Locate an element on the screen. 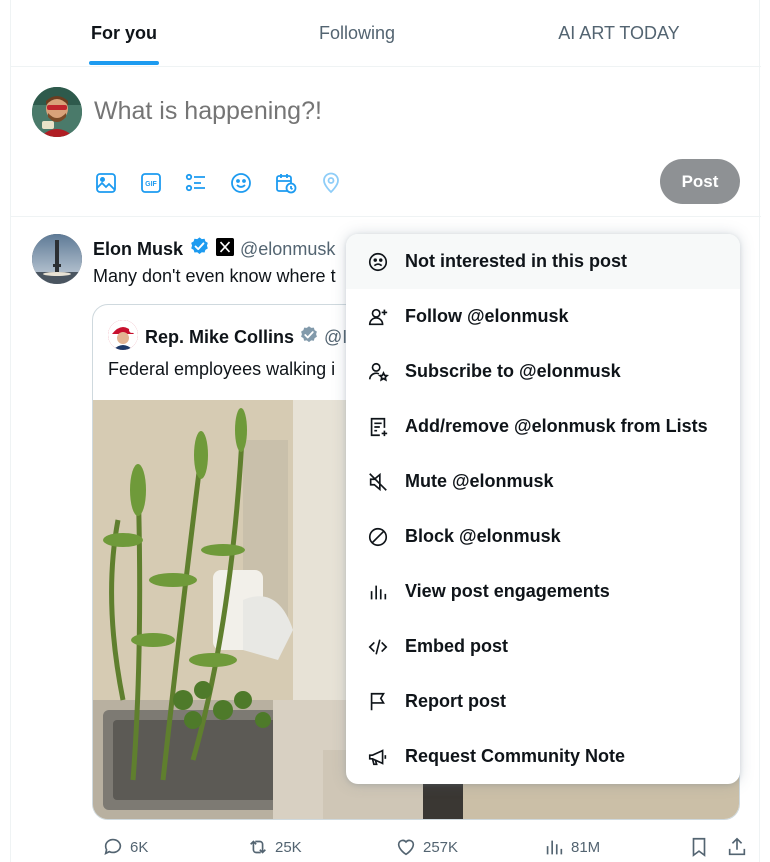  menu-item-label: Block @elonmusk is located at coordinates (483, 536).